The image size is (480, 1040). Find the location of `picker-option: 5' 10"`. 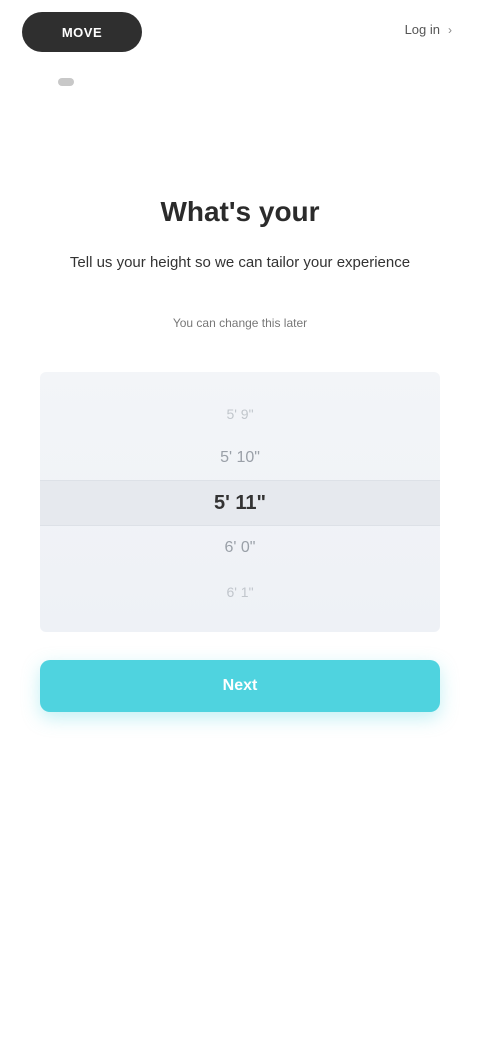

picker-option: 5' 10" is located at coordinates (240, 458).